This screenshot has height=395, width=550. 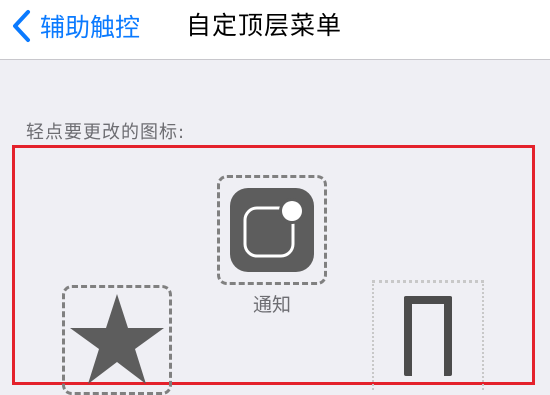 I want to click on device-icon, so click(x=428, y=336).